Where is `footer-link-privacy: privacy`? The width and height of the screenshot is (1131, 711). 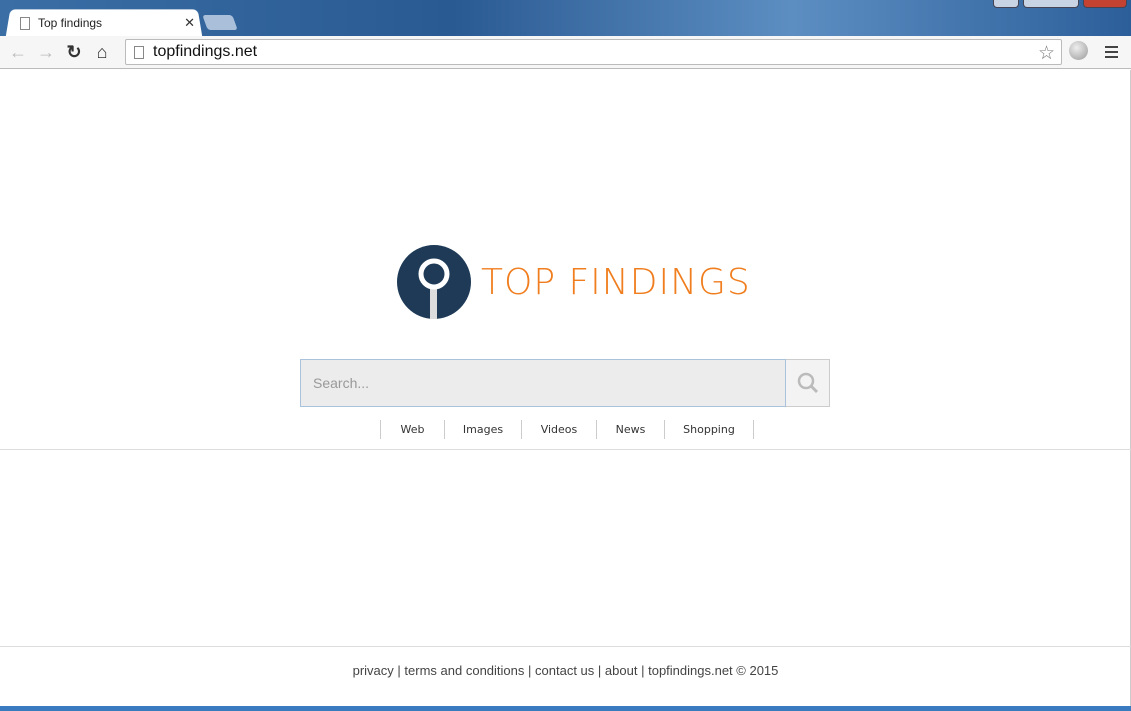 footer-link-privacy: privacy is located at coordinates (373, 670).